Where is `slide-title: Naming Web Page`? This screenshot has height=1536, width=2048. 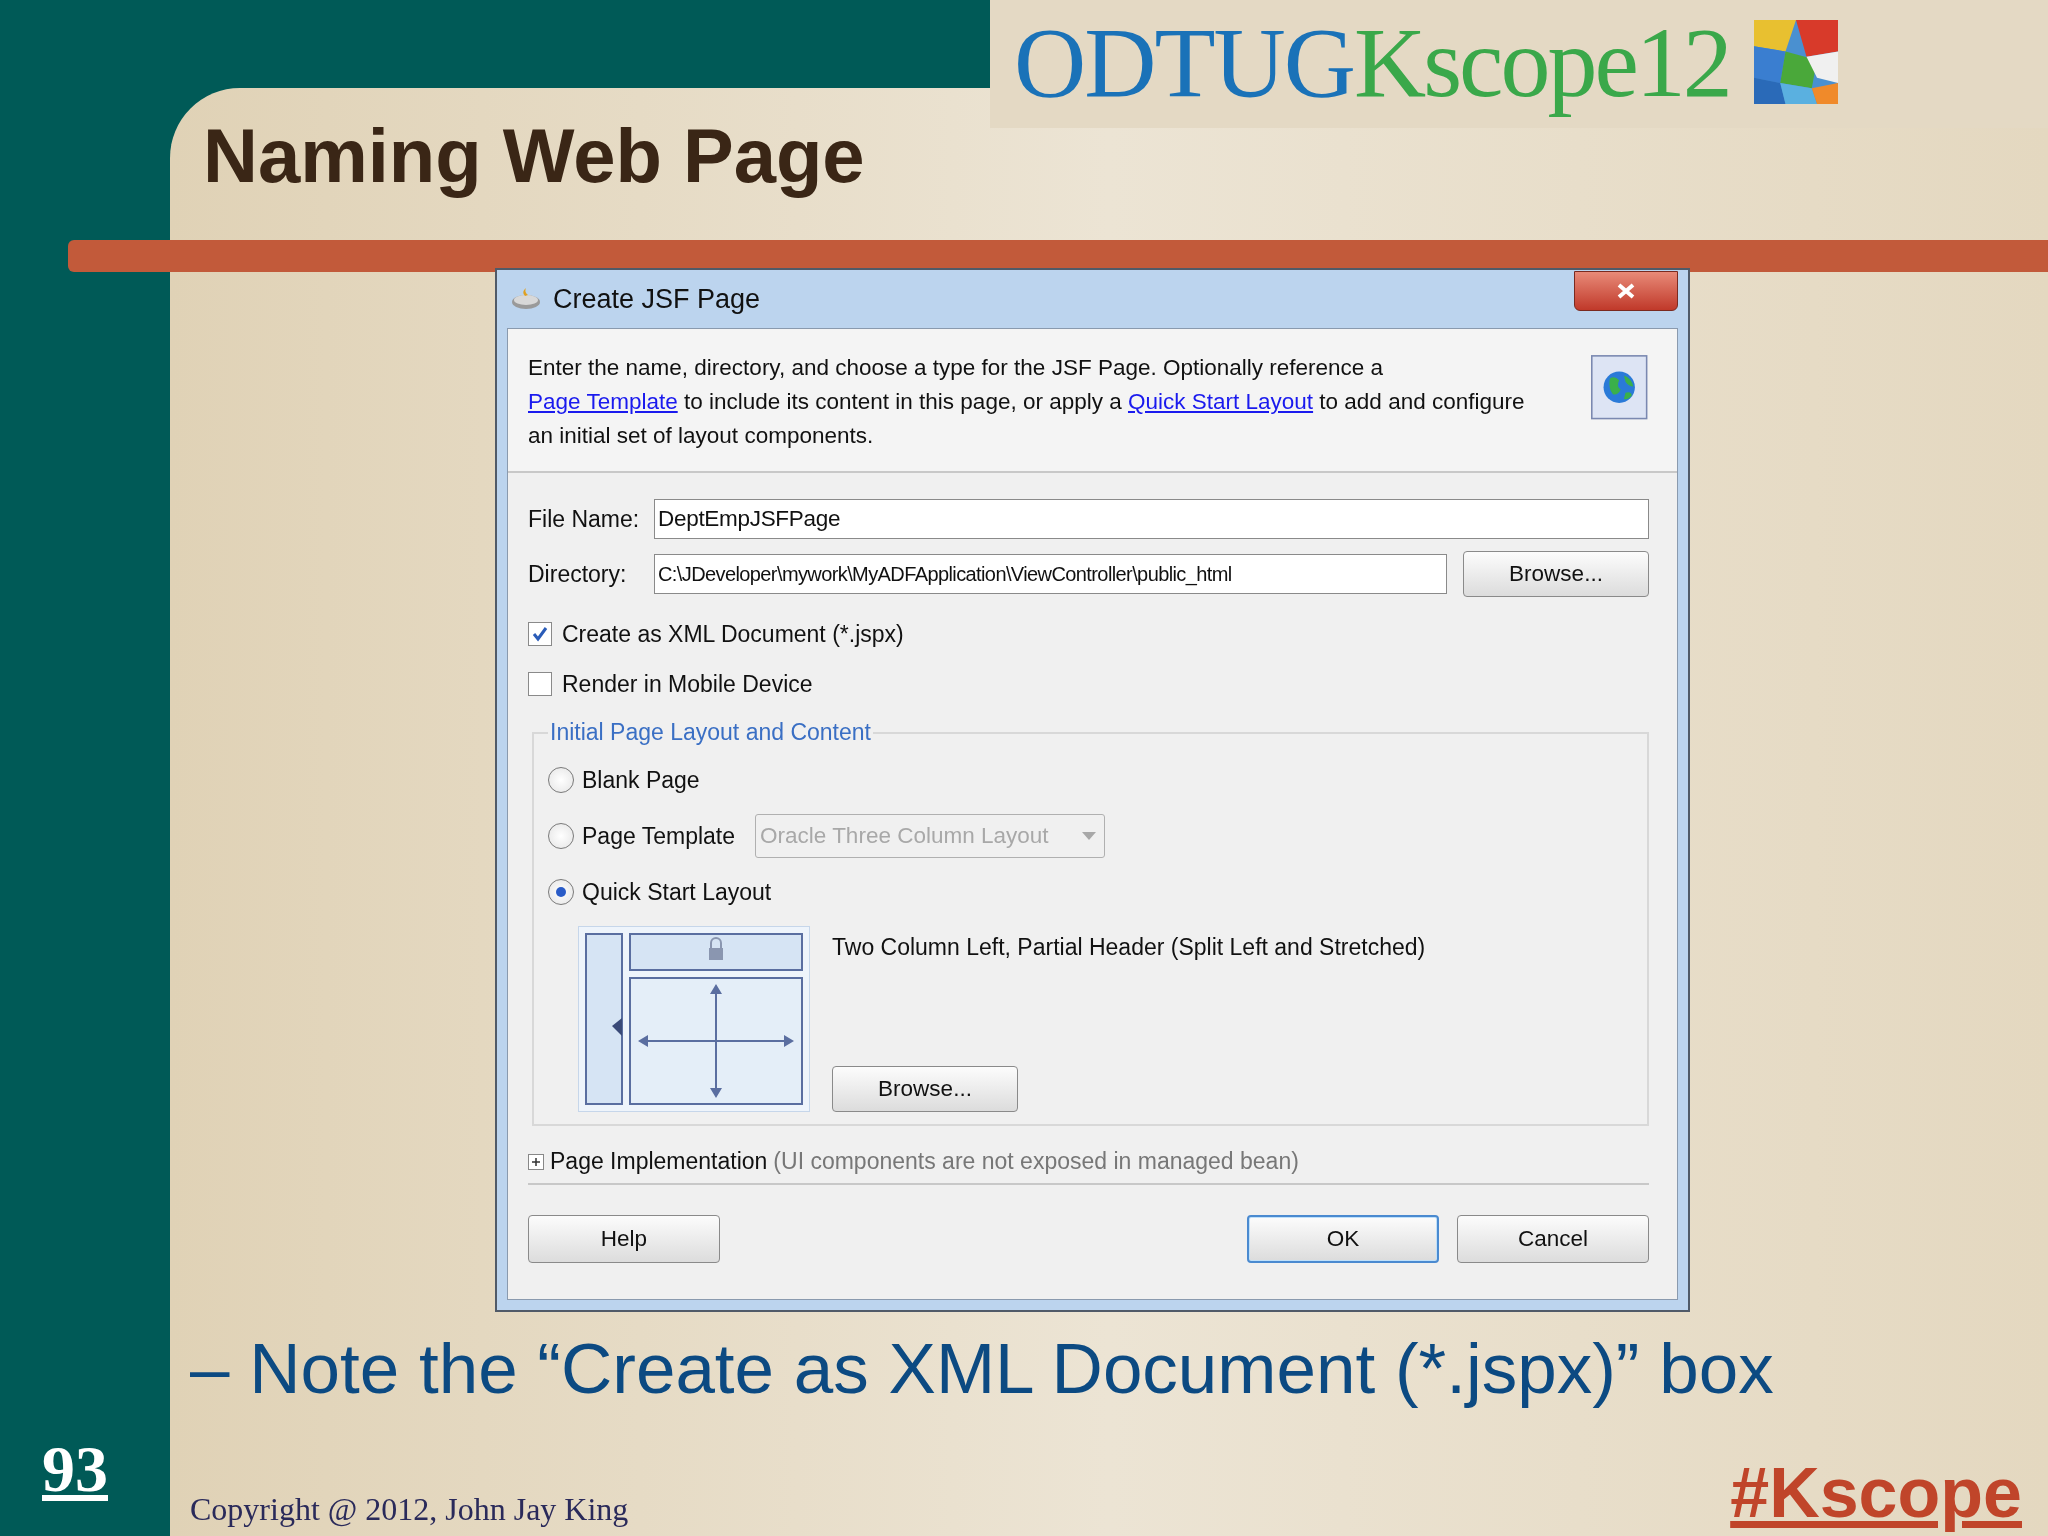 slide-title: Naming Web Page is located at coordinates (534, 159).